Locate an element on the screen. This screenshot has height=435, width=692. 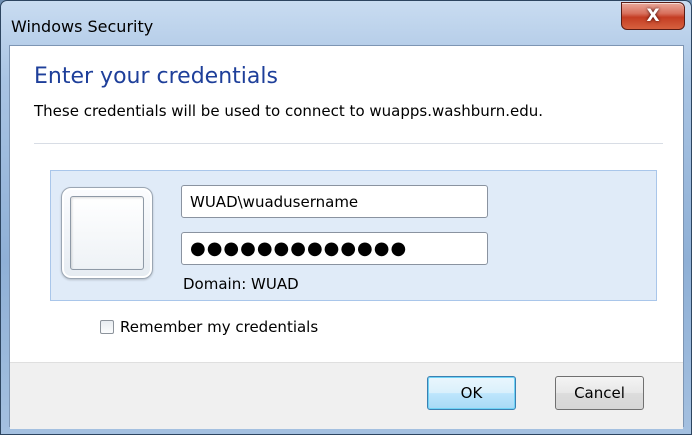
close-icon: X is located at coordinates (653, 16).